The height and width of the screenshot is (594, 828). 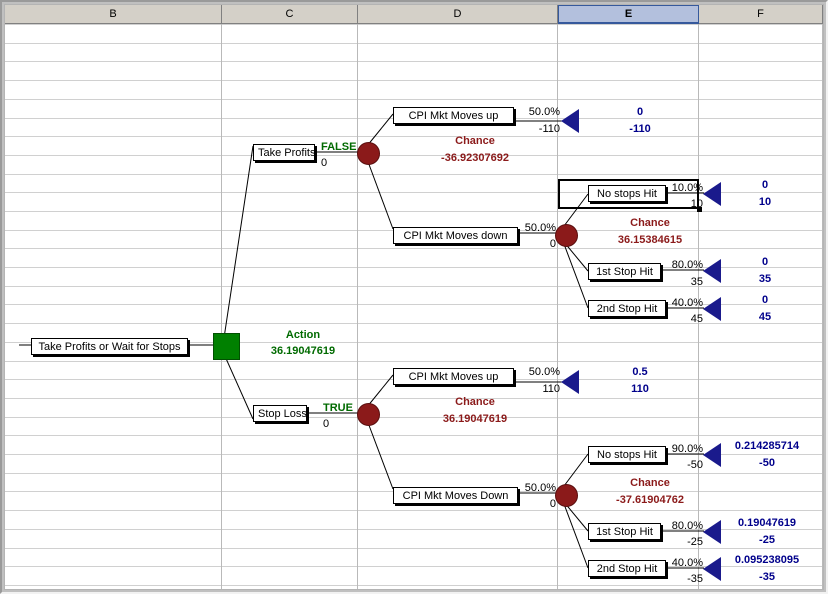 I want to click on upper-cpi-up-prob: 50.0%, so click(x=544, y=112).